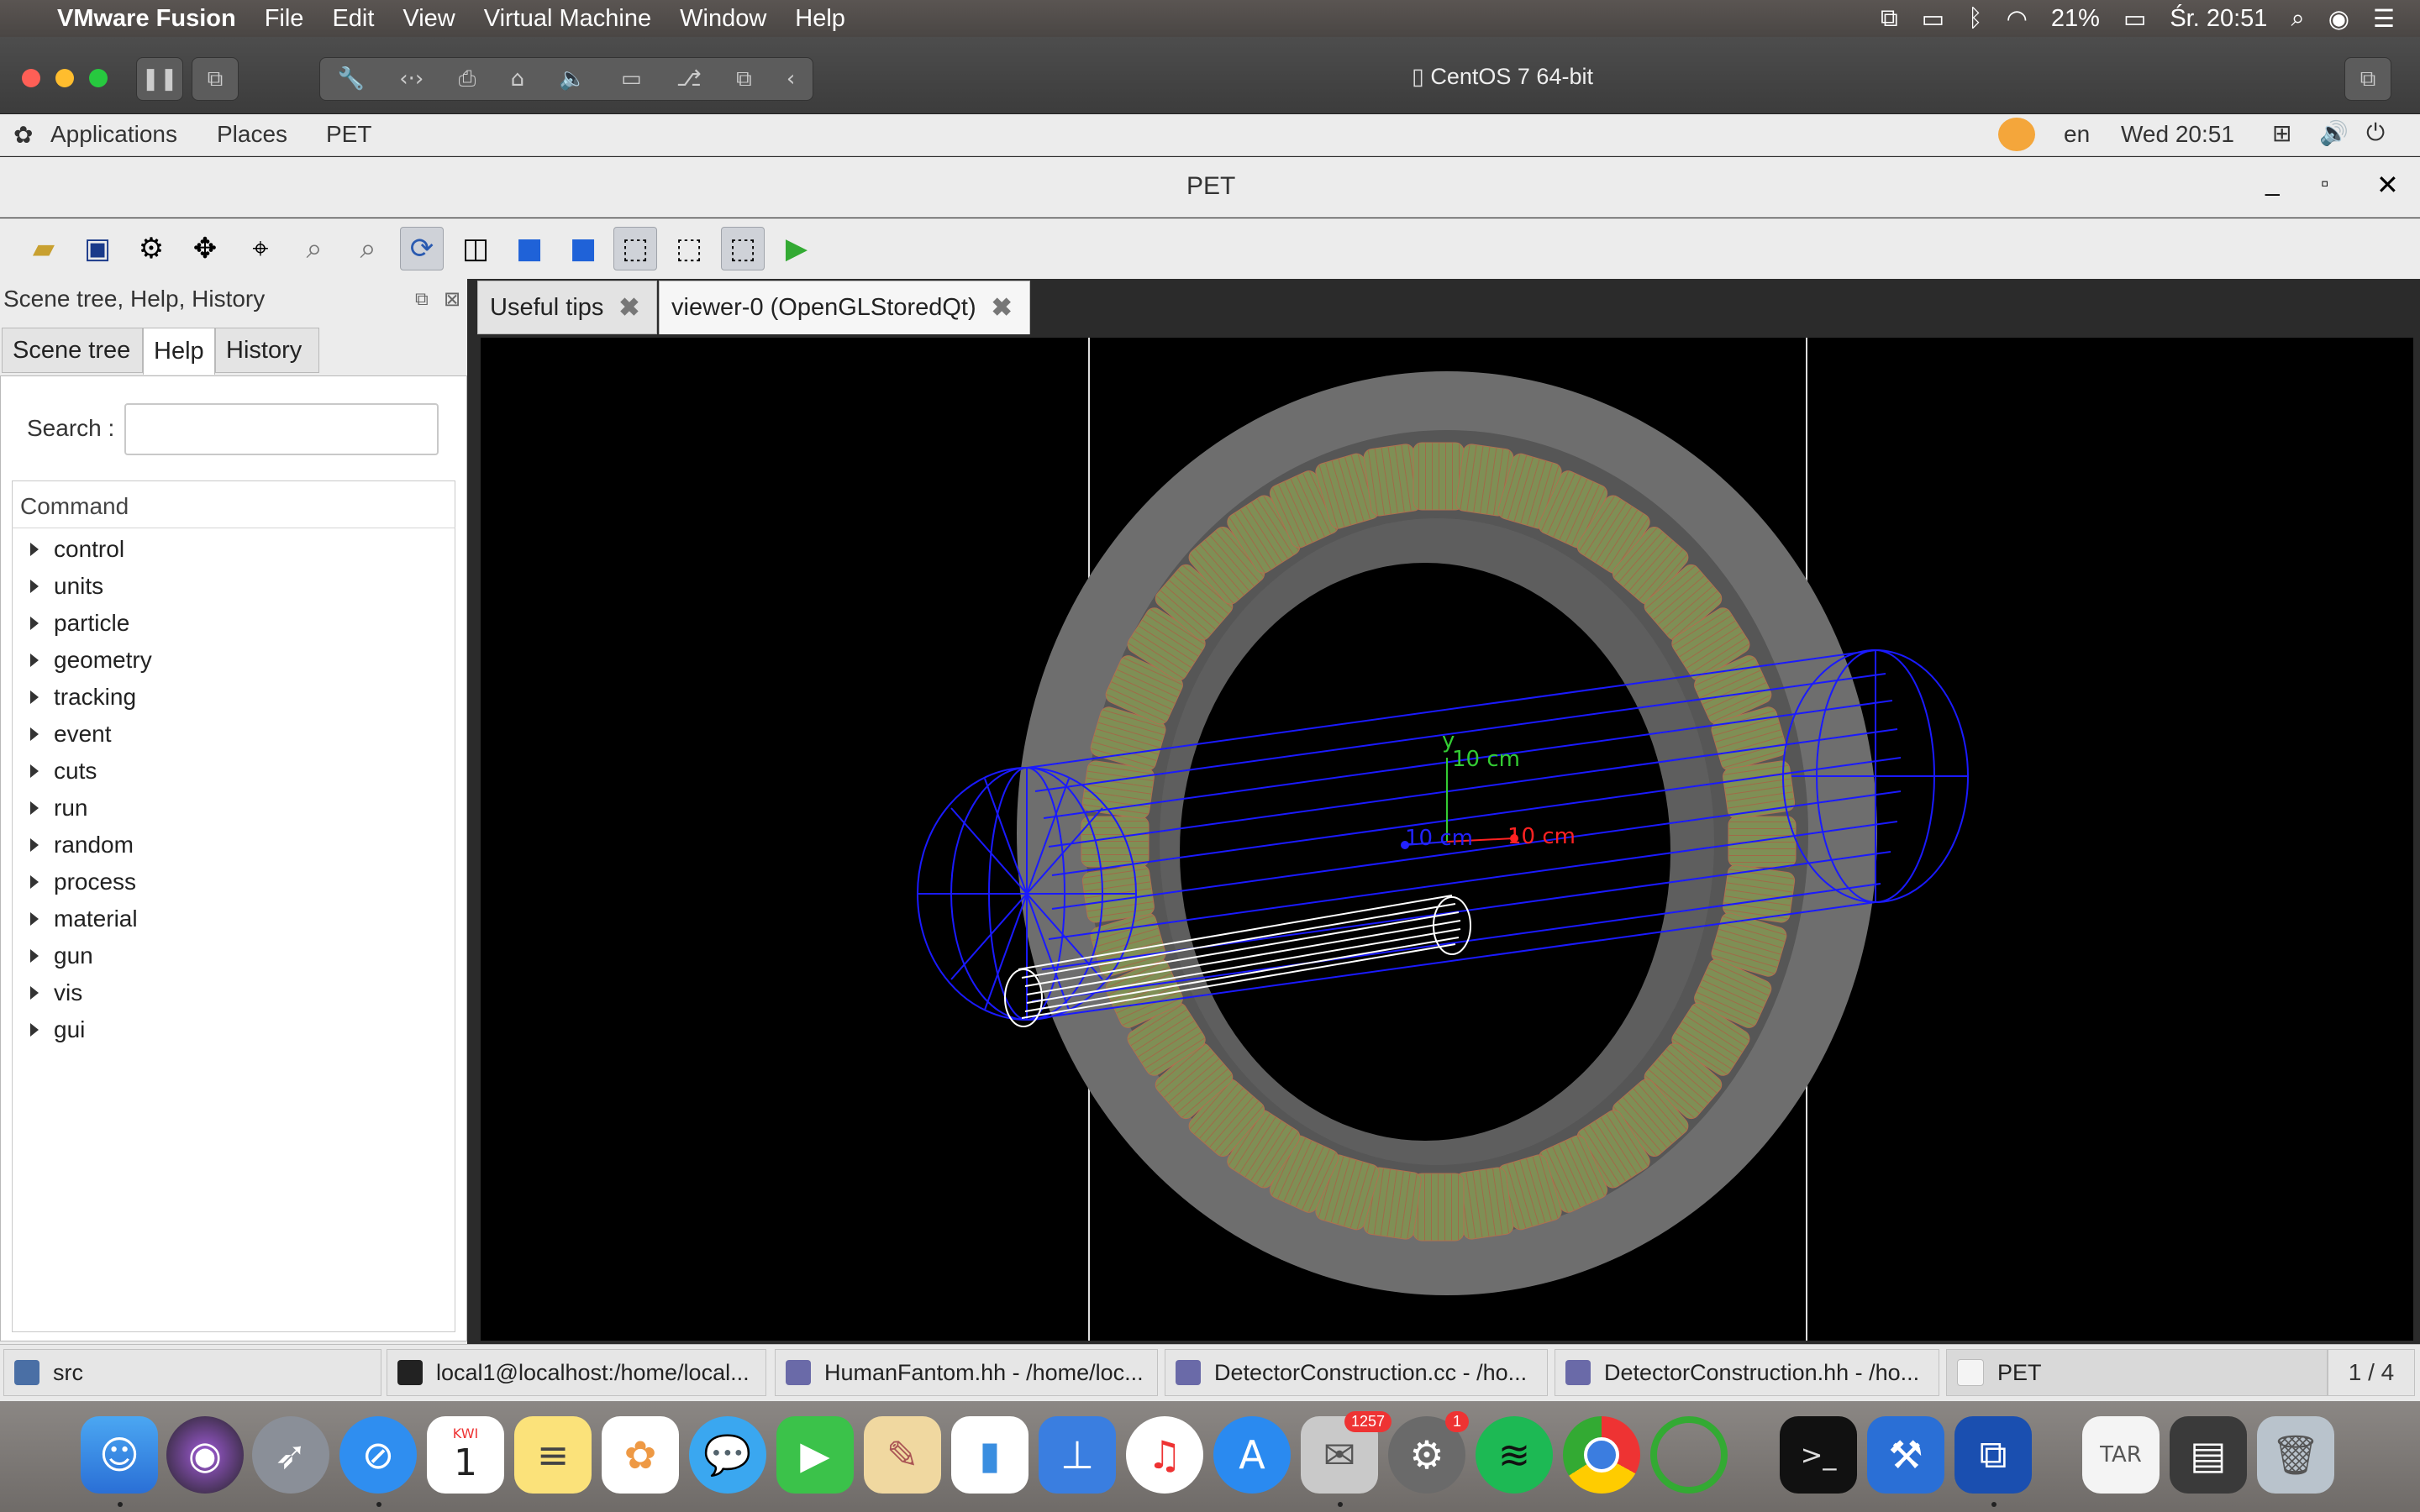 The width and height of the screenshot is (2420, 1512). What do you see at coordinates (790, 79) in the screenshot?
I see `chevron-left-icon: ‹` at bounding box center [790, 79].